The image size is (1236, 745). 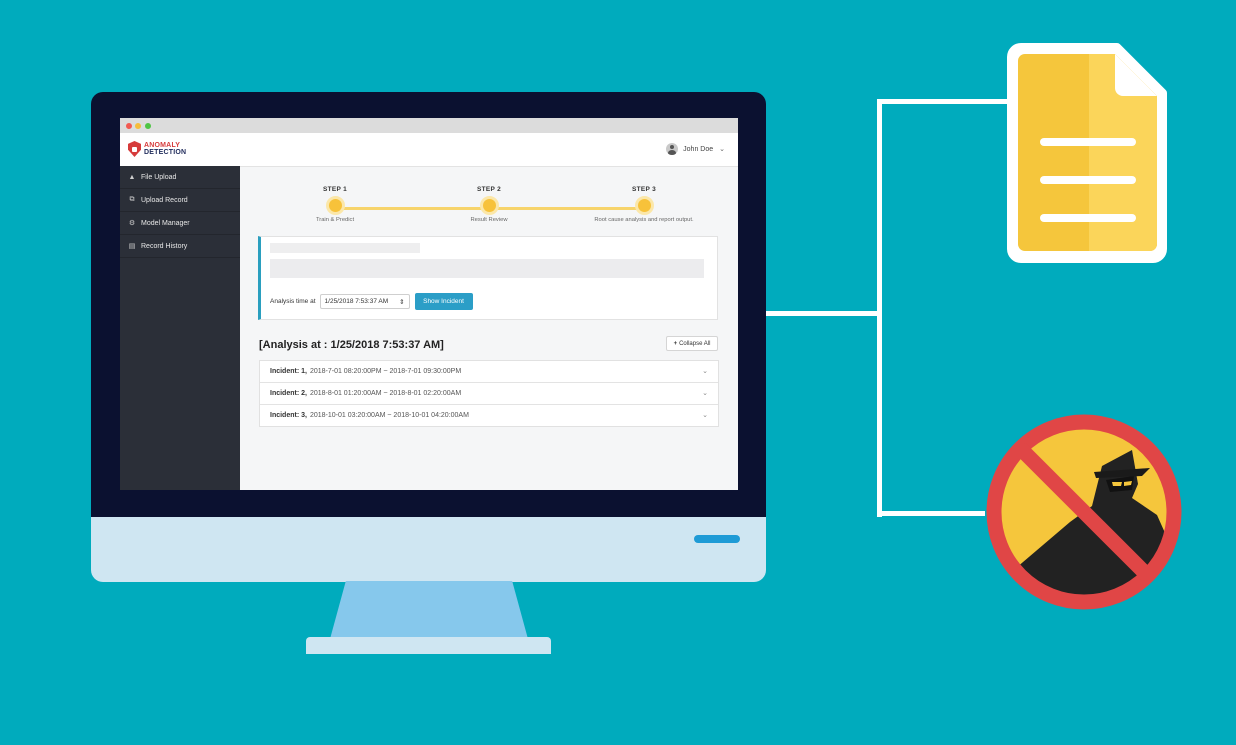 What do you see at coordinates (644, 189) in the screenshot?
I see `step-number: STEP 3` at bounding box center [644, 189].